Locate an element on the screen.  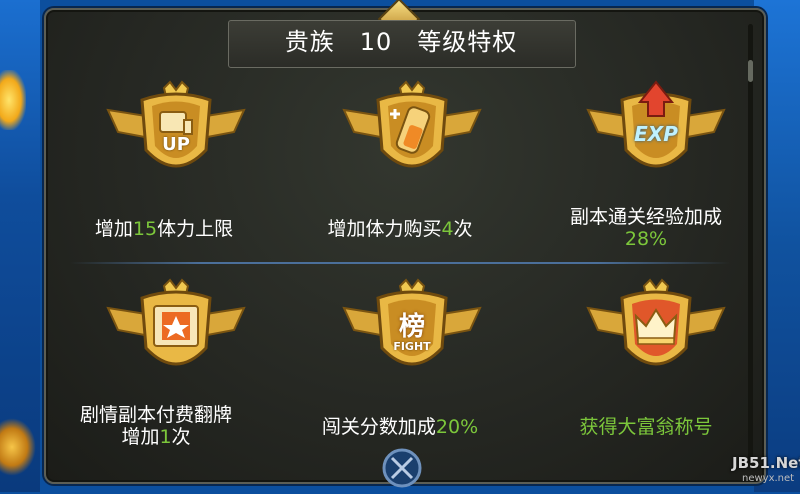
perk-text-pre: 增加 is located at coordinates (113, 229).